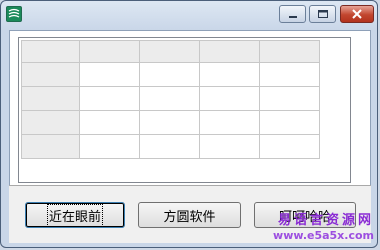 The height and width of the screenshot is (250, 380). I want to click on button-near-label: 近在眼前, so click(75, 215).